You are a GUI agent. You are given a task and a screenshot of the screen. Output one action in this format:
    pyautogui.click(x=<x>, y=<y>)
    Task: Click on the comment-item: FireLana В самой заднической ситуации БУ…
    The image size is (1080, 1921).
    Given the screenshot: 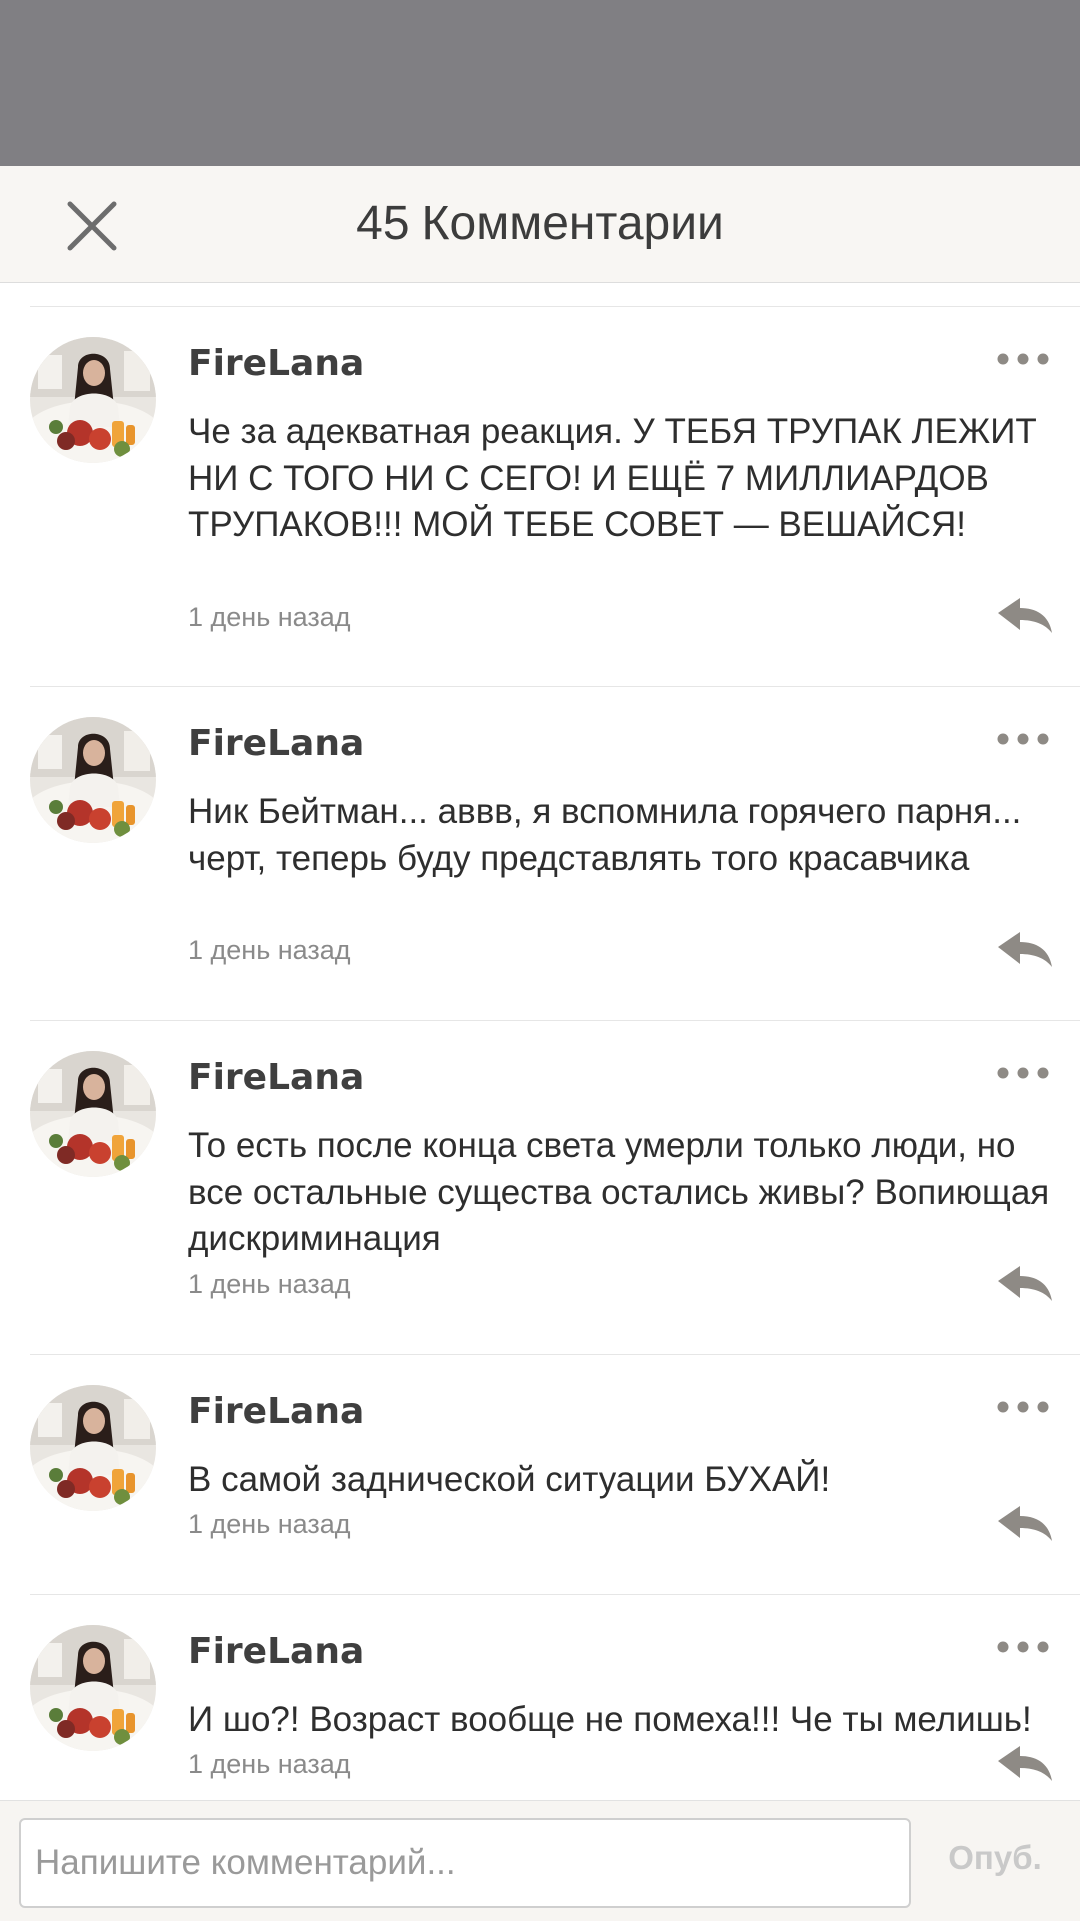 What is the action you would take?
    pyautogui.click(x=540, y=1475)
    